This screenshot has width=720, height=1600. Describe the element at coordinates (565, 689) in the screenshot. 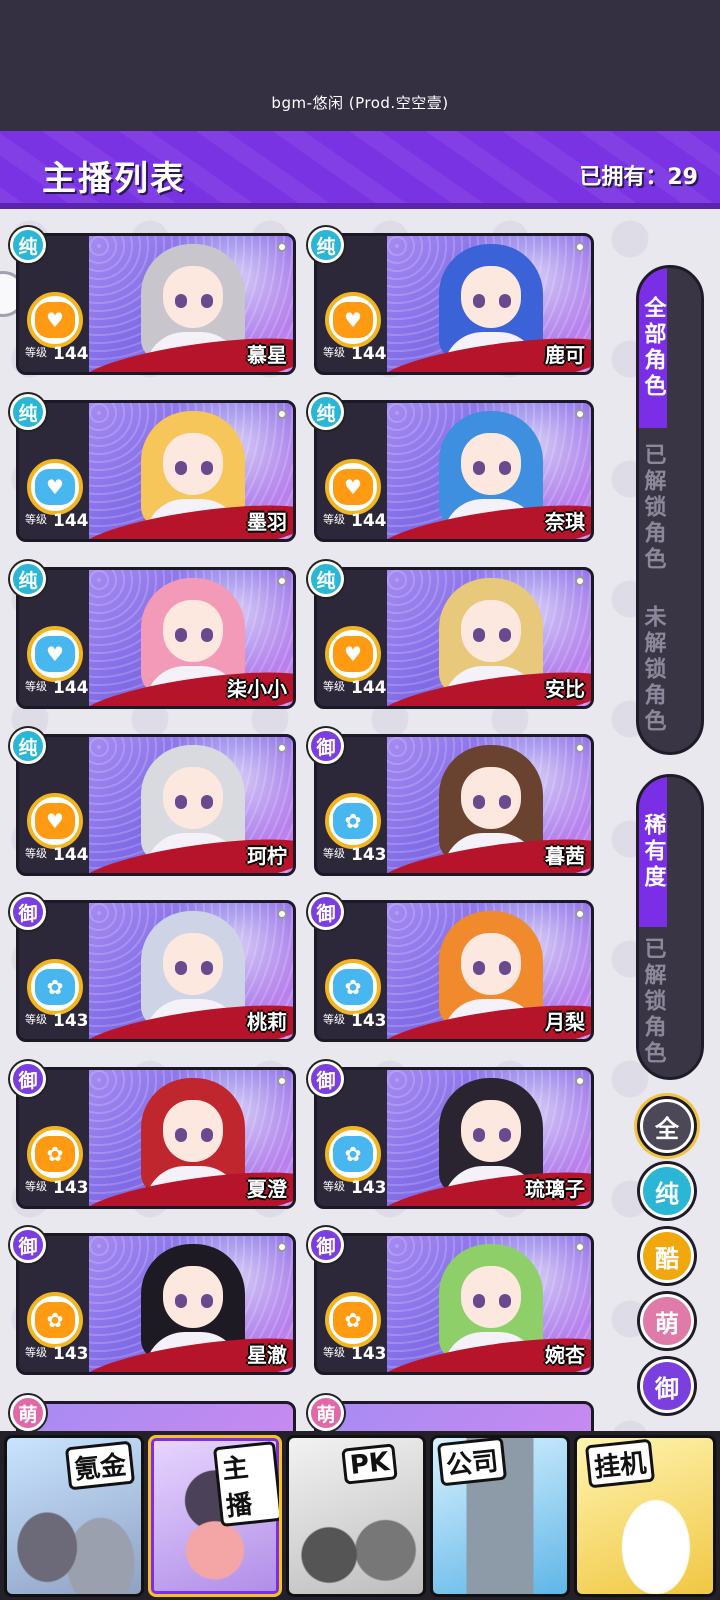

I see `streamer-name: 安比` at that location.